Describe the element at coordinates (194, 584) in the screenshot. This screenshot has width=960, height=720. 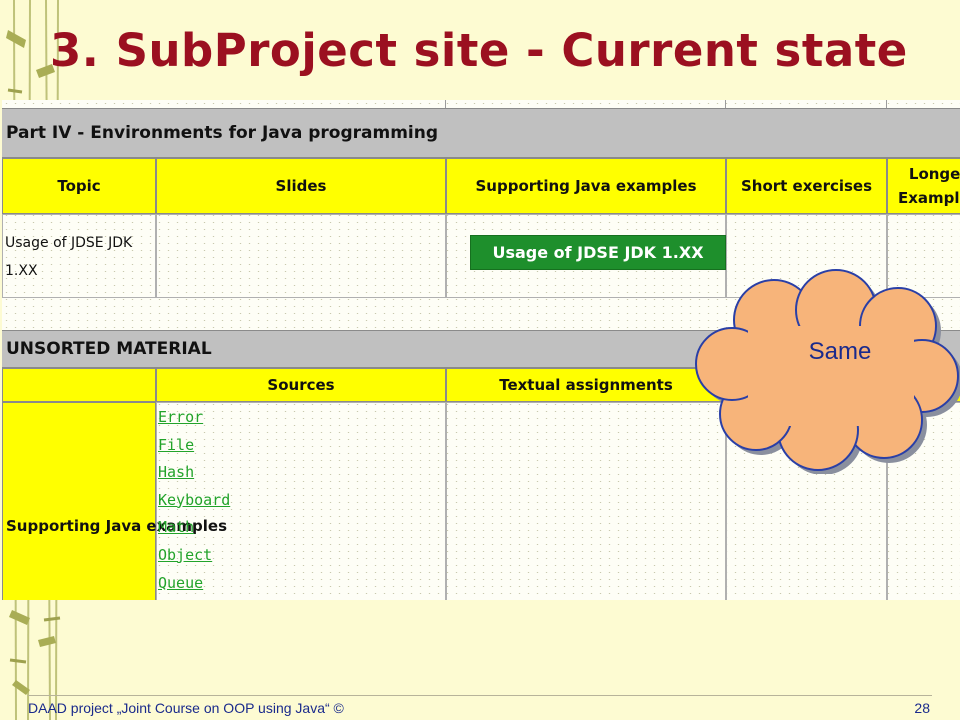
I see `source-link-queue: Queue` at that location.